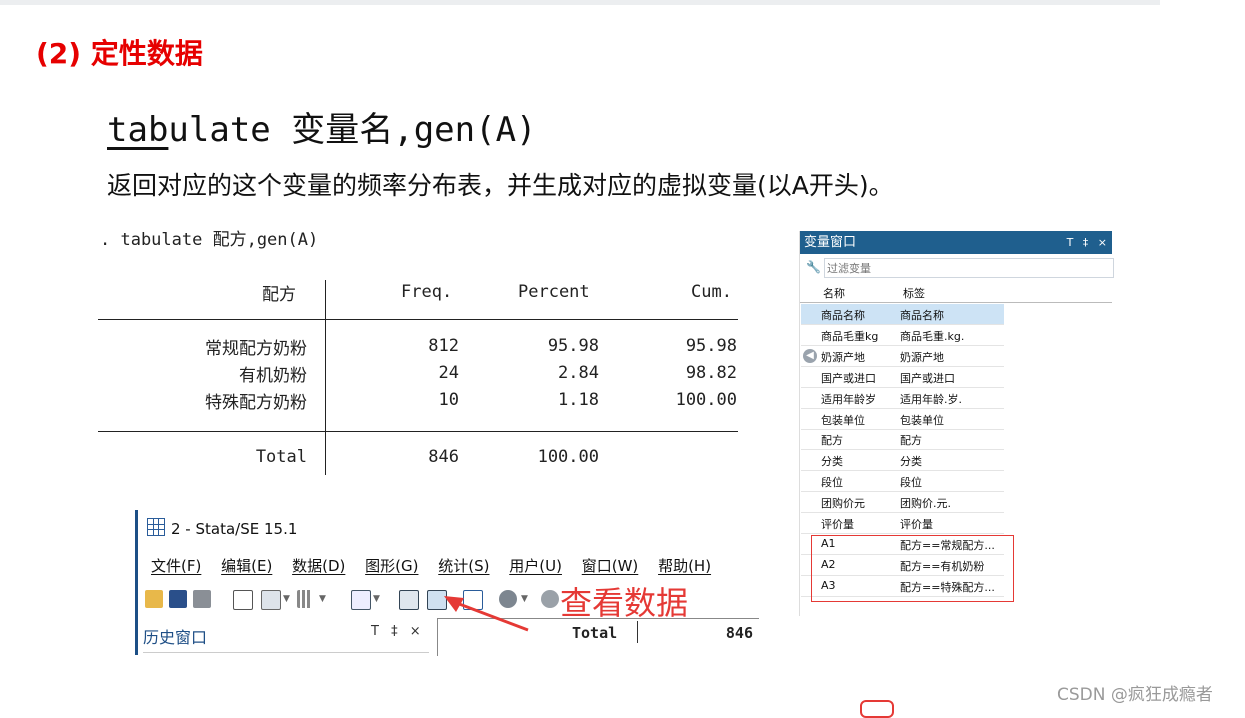 The width and height of the screenshot is (1245, 718). What do you see at coordinates (500, 185) in the screenshot?
I see `description-text: 返回对应的这个变量的频率分布表，并生成对应的虚拟变量(以A开头)。` at bounding box center [500, 185].